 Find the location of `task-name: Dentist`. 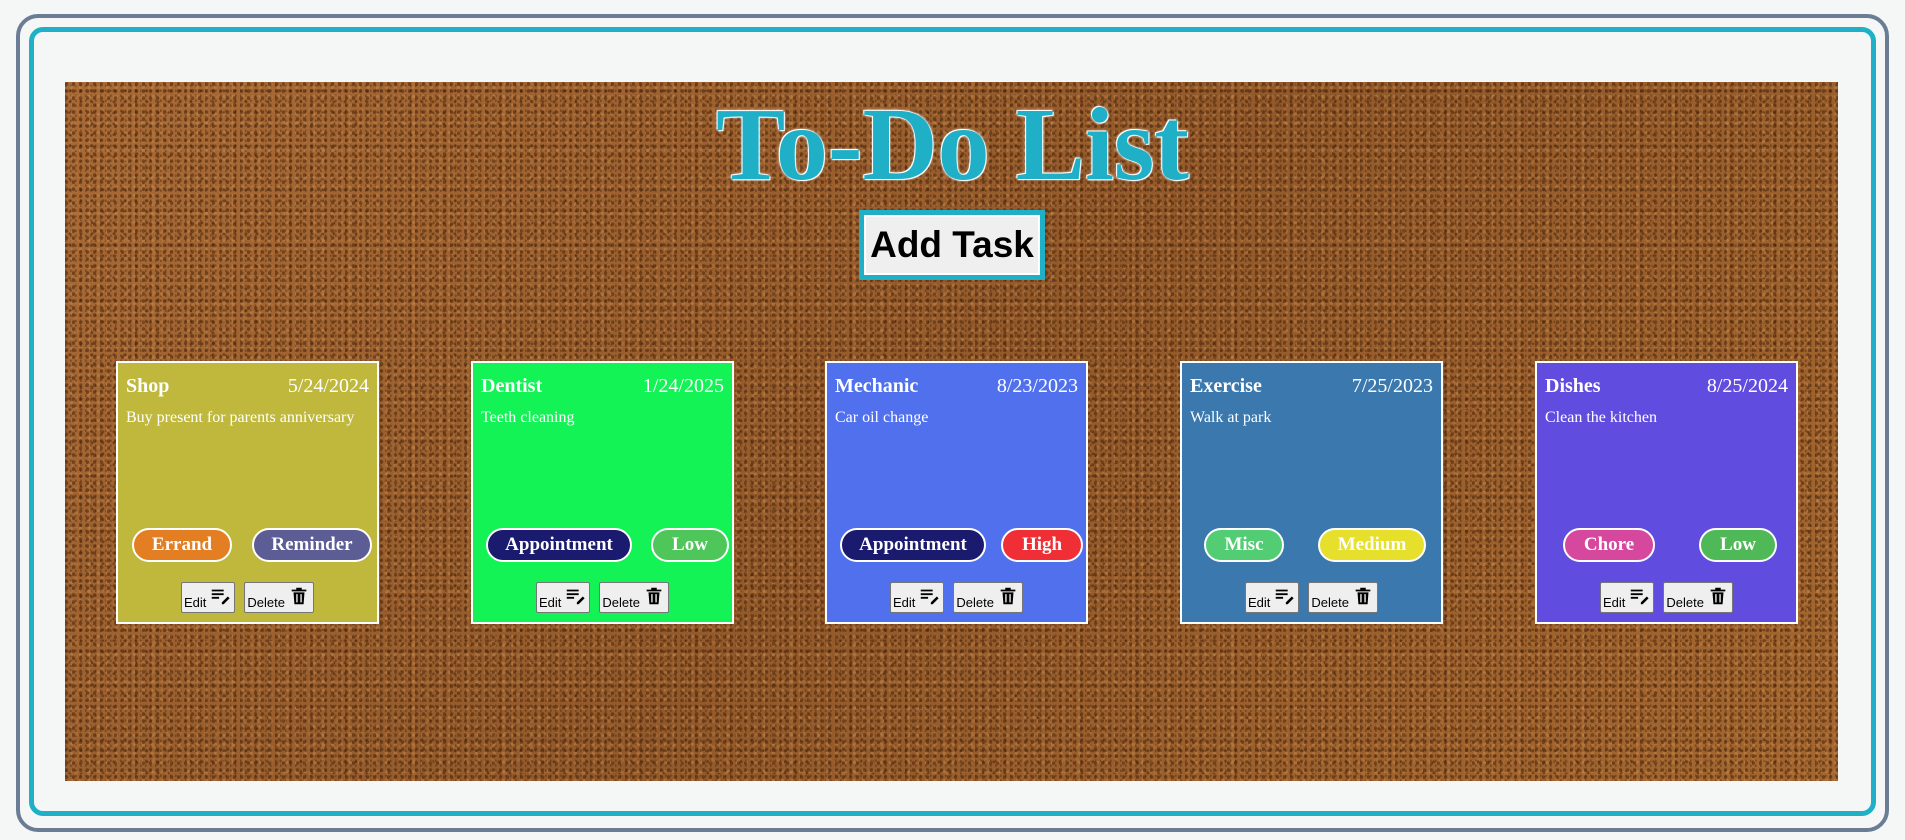

task-name: Dentist is located at coordinates (512, 386).